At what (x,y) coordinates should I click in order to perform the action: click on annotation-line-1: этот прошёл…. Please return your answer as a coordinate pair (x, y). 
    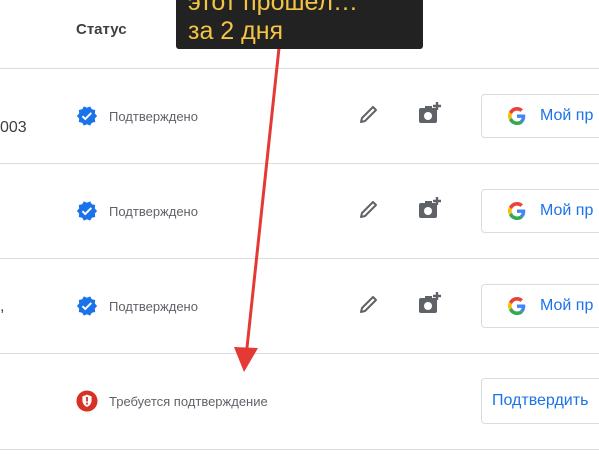
    Looking at the image, I should click on (273, 8).